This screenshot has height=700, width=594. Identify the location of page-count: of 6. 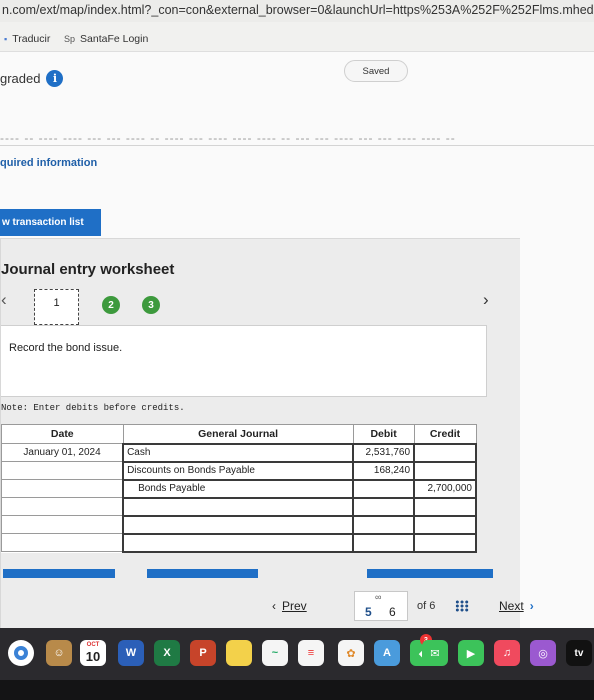
(426, 606).